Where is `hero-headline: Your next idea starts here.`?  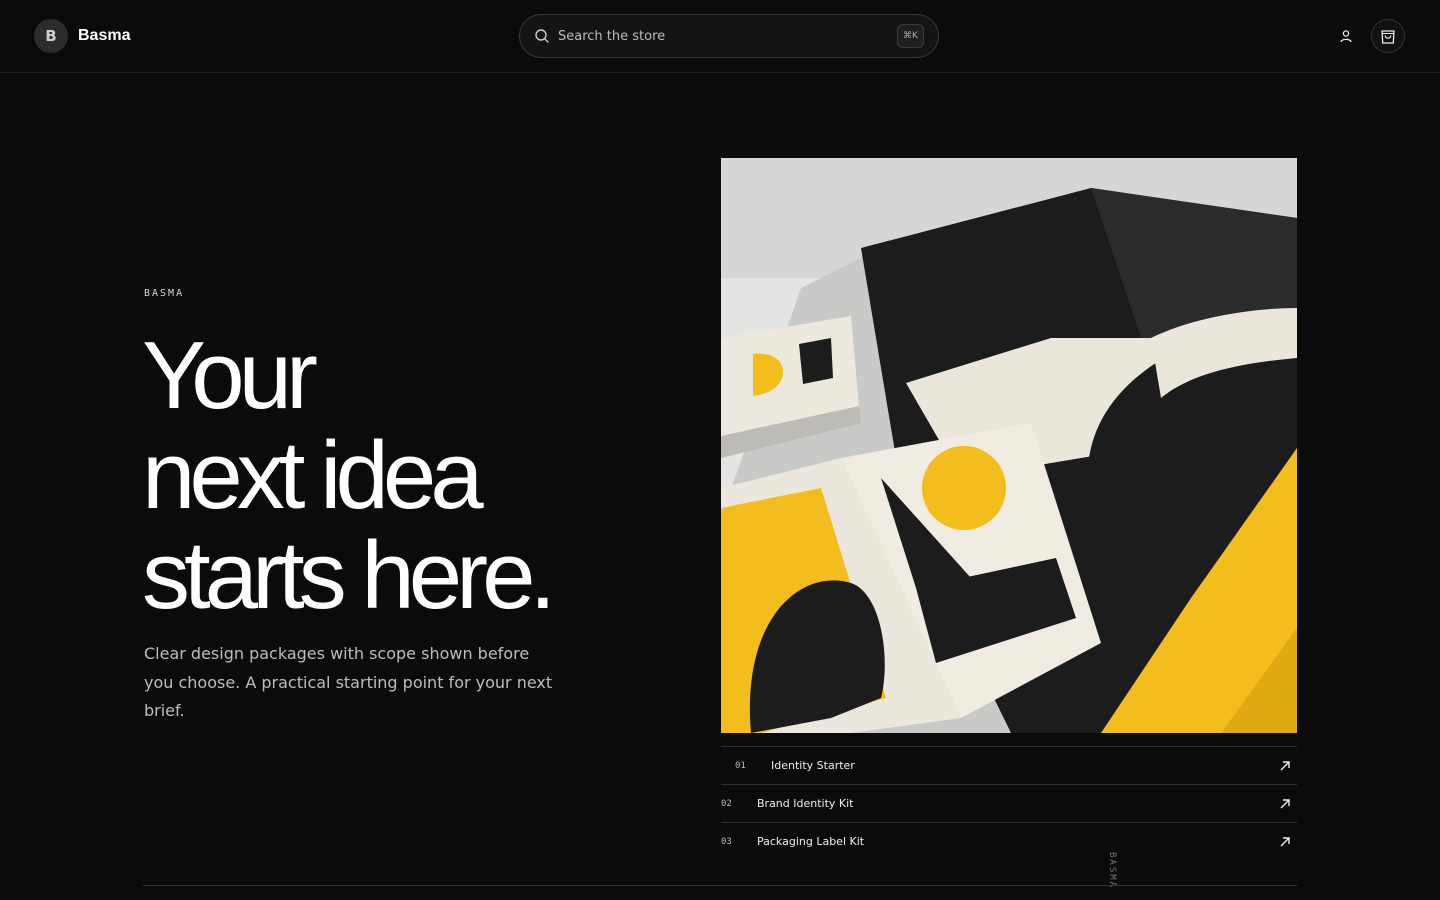 hero-headline: Your next idea starts here. is located at coordinates (412, 476).